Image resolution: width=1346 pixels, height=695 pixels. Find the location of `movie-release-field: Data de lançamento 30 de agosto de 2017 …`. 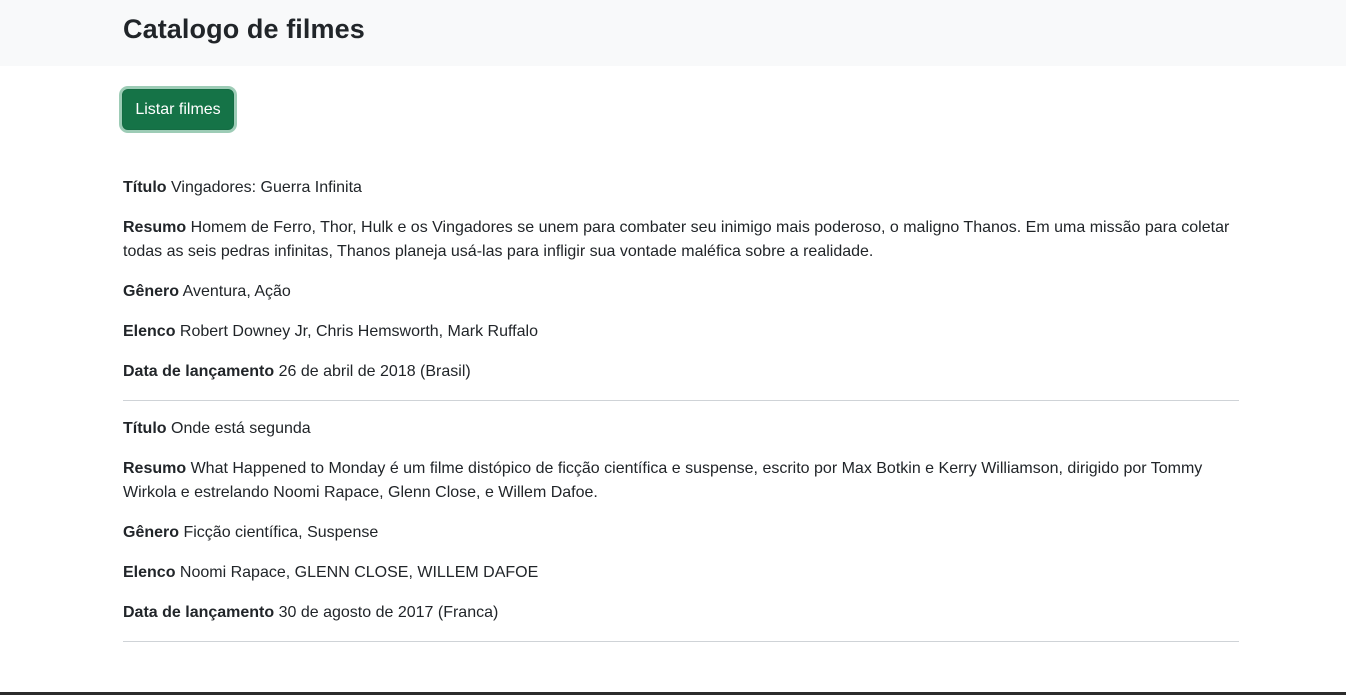

movie-release-field: Data de lançamento 30 de agosto de 2017 … is located at coordinates (681, 613).